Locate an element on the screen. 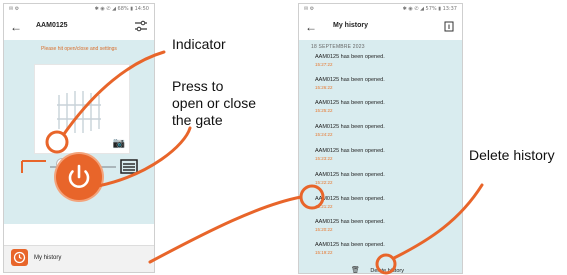  delete-highlight is located at coordinates (386, 264).